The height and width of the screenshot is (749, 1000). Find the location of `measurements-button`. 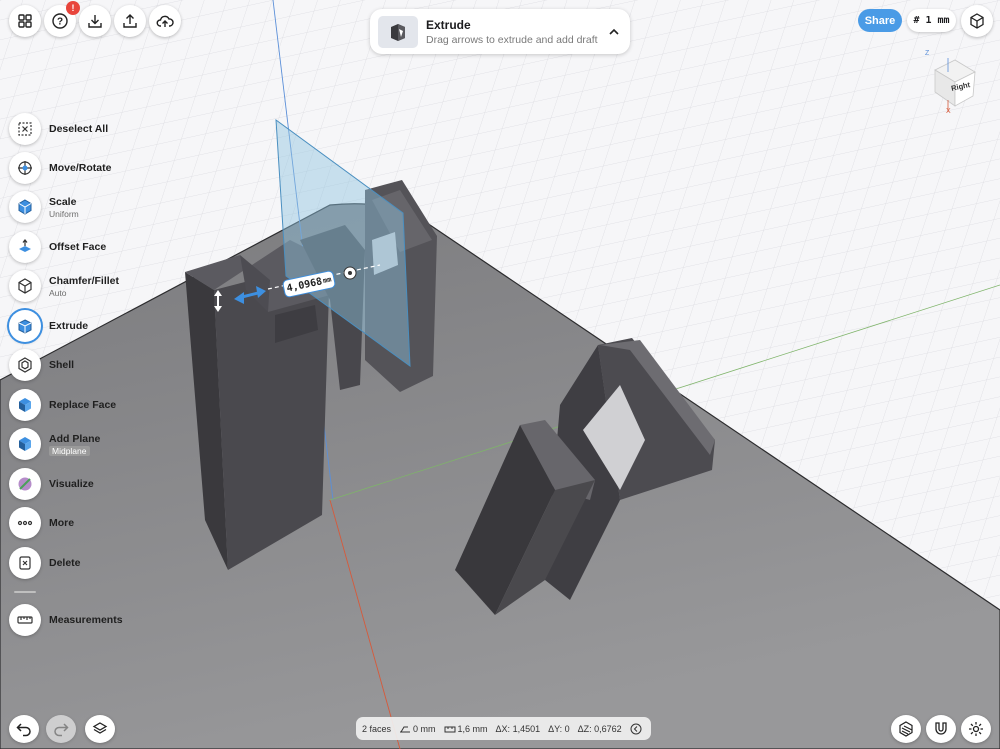

measurements-button is located at coordinates (25, 620).